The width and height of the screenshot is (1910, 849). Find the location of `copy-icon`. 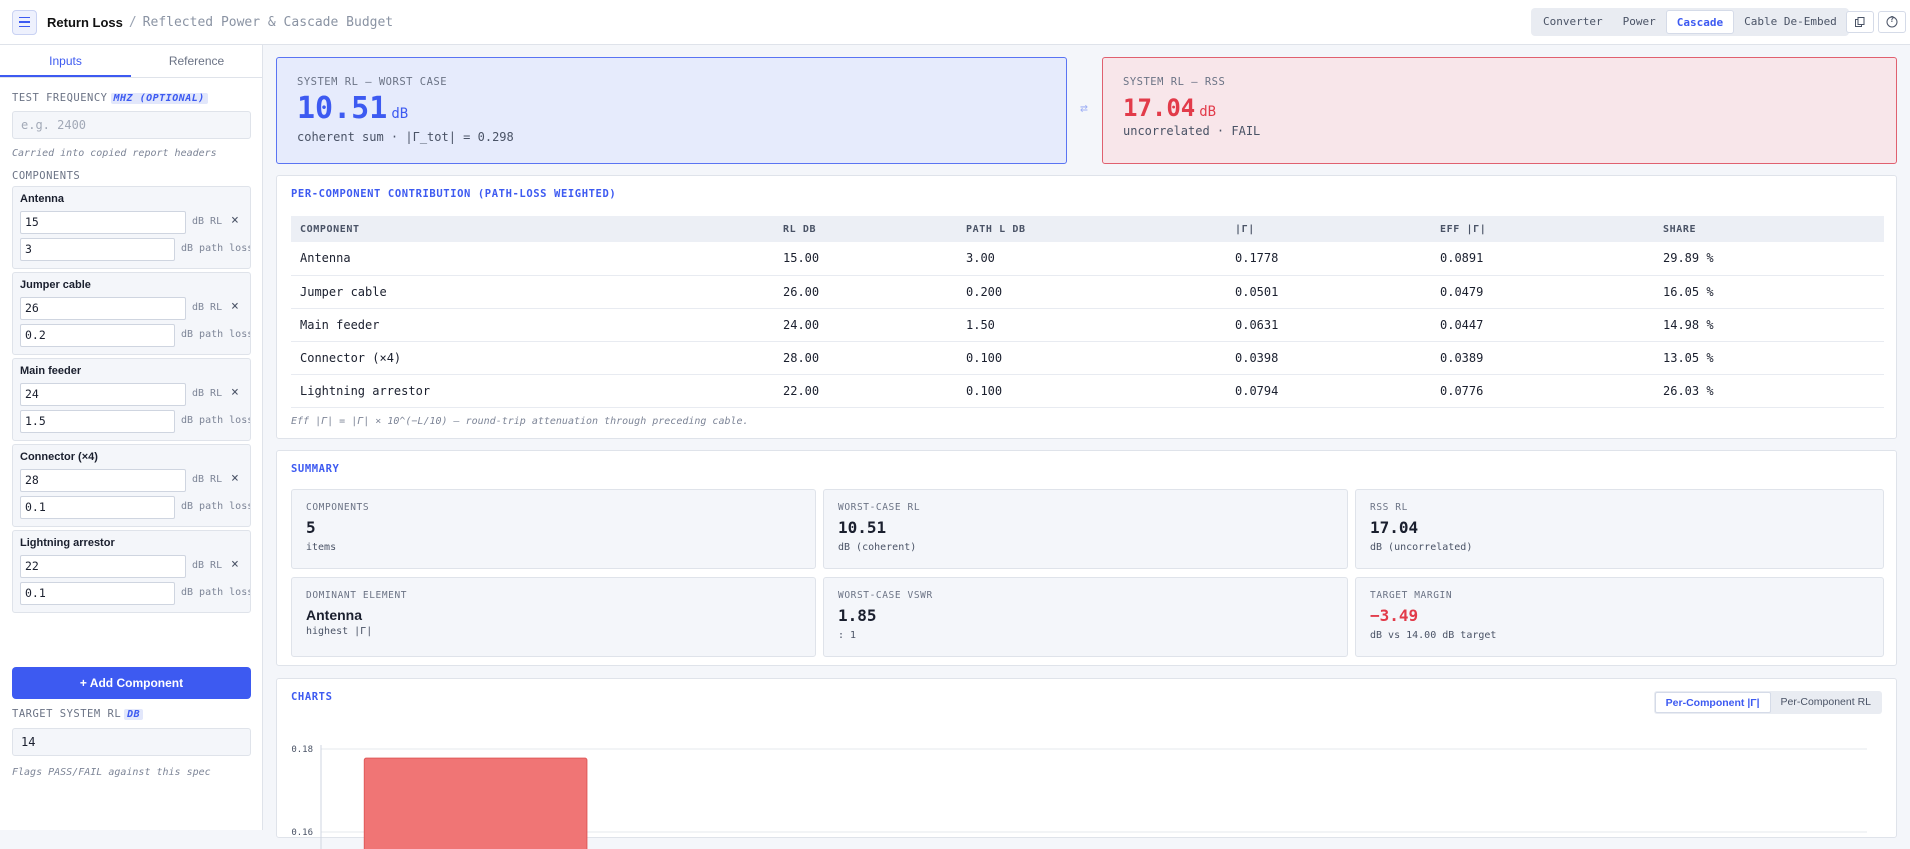

copy-icon is located at coordinates (1860, 22).